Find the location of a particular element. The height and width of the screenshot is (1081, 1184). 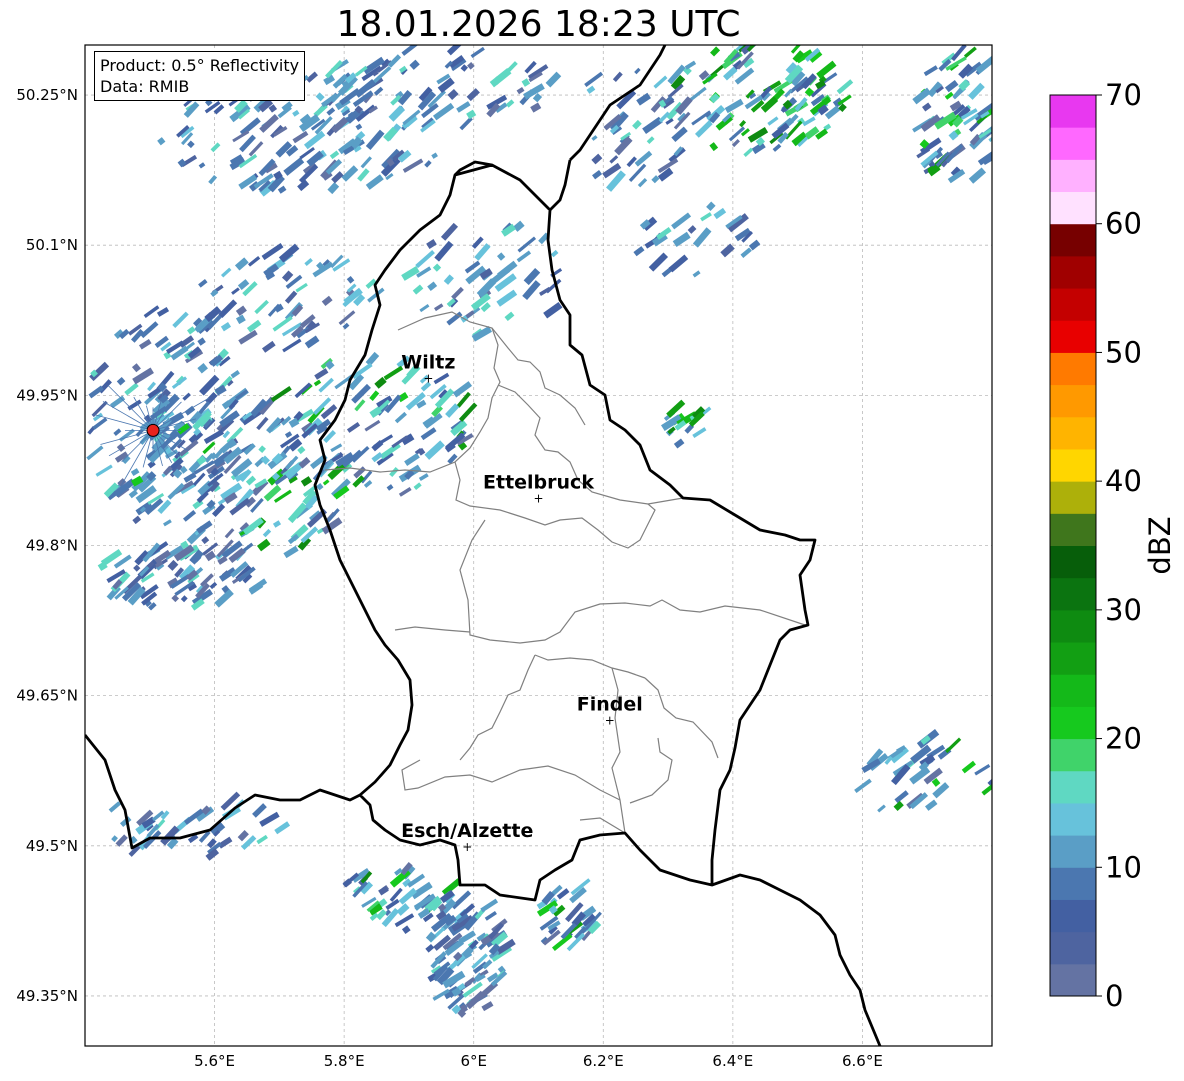

belgium-germany-border is located at coordinates (560, 110).